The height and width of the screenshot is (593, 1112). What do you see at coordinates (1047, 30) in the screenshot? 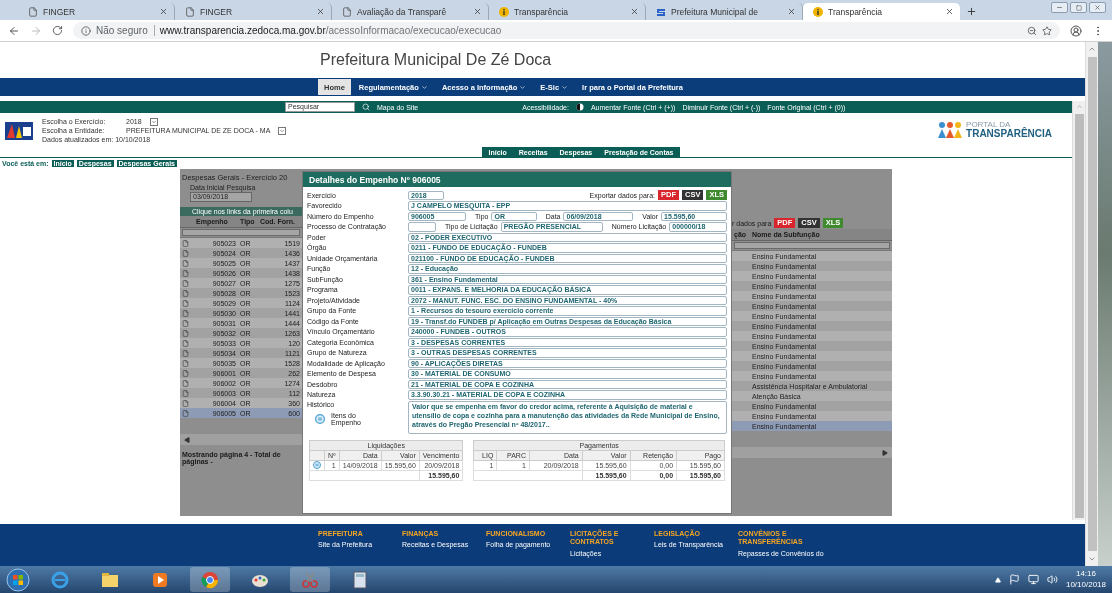
I see `star-icon` at bounding box center [1047, 30].